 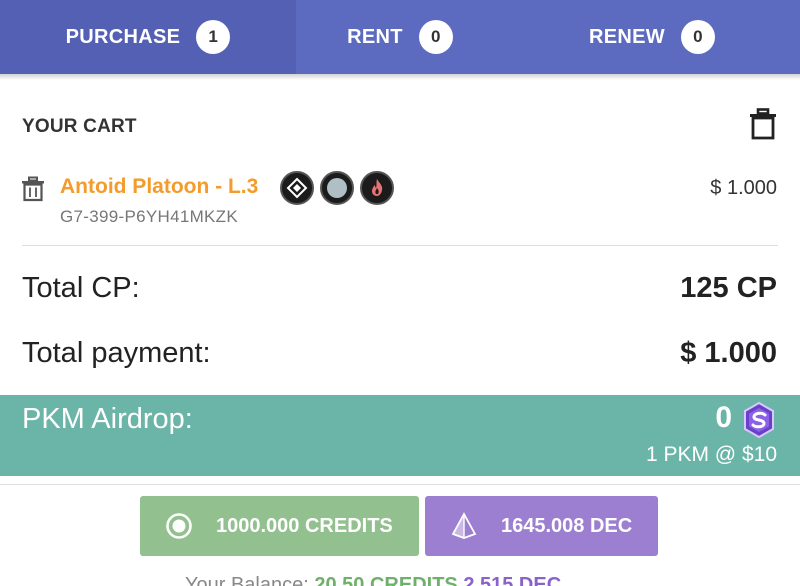 What do you see at coordinates (711, 454) in the screenshot?
I see `pkm-airdrop-rate: 1 PKM @ $10` at bounding box center [711, 454].